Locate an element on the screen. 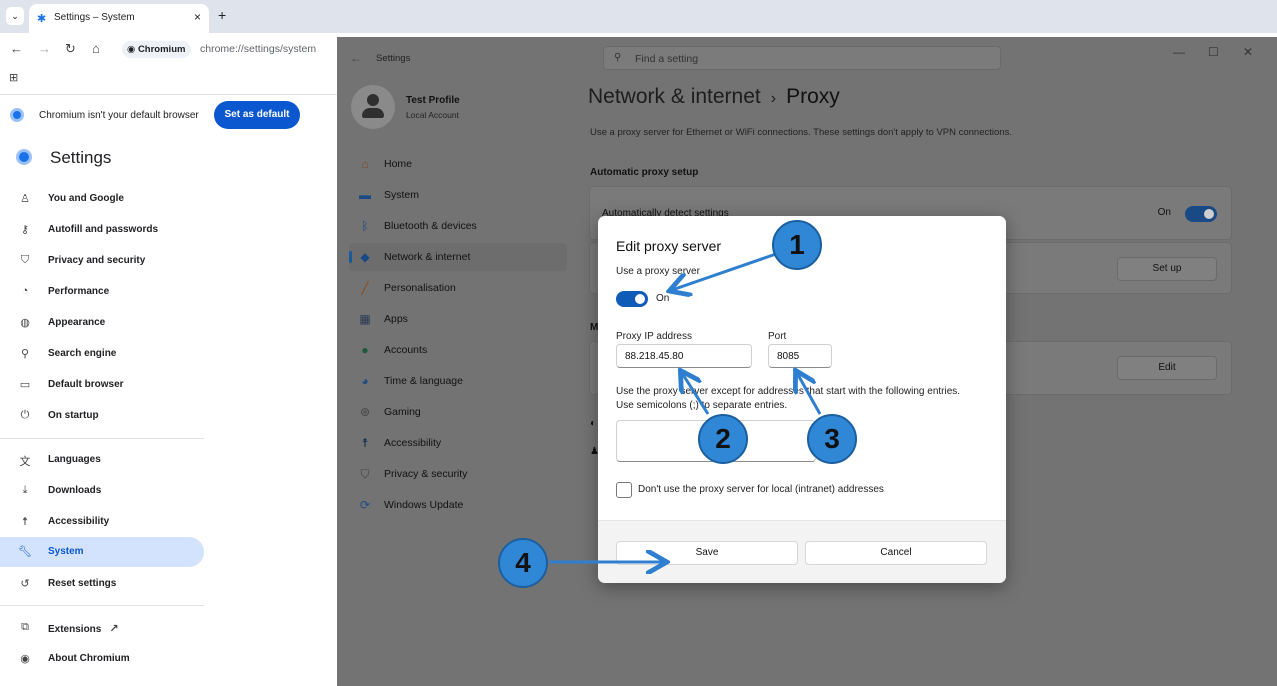 The height and width of the screenshot is (686, 1277). sidebar-item-label: Search engine is located at coordinates (82, 353).